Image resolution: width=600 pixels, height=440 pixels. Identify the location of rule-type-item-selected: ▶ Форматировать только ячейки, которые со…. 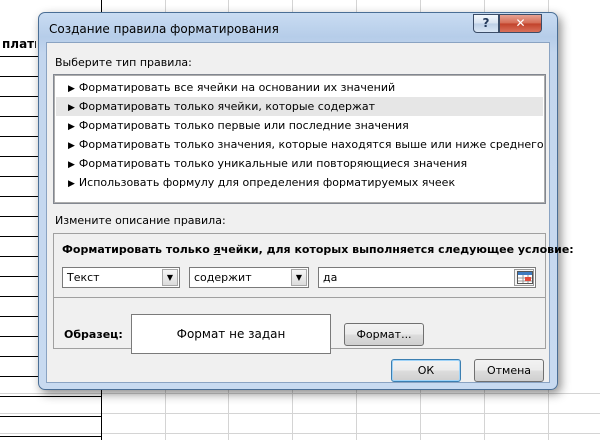
(299, 106).